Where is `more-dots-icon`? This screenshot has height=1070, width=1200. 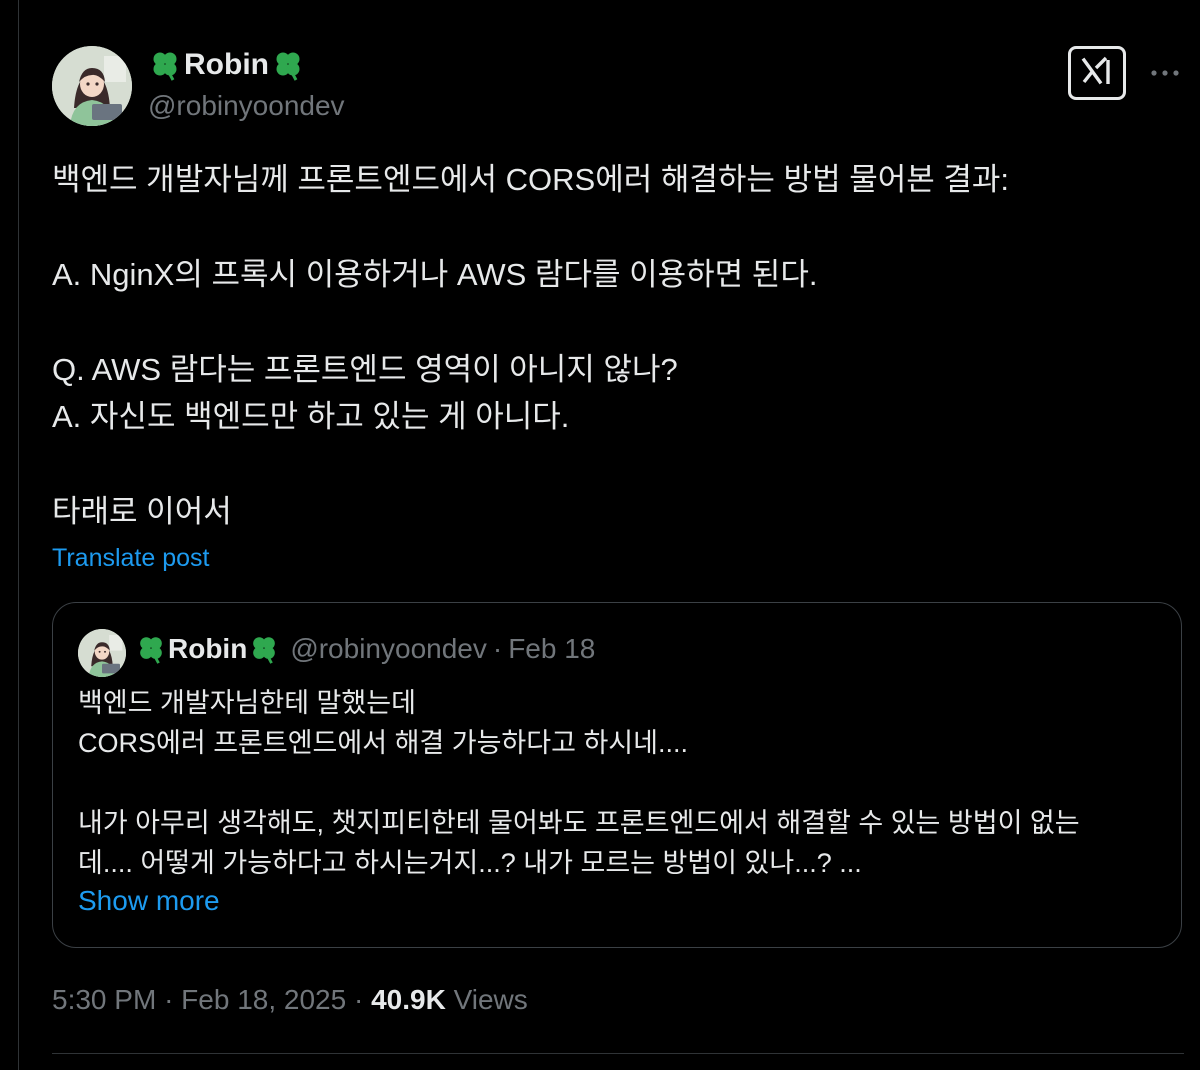 more-dots-icon is located at coordinates (1165, 73).